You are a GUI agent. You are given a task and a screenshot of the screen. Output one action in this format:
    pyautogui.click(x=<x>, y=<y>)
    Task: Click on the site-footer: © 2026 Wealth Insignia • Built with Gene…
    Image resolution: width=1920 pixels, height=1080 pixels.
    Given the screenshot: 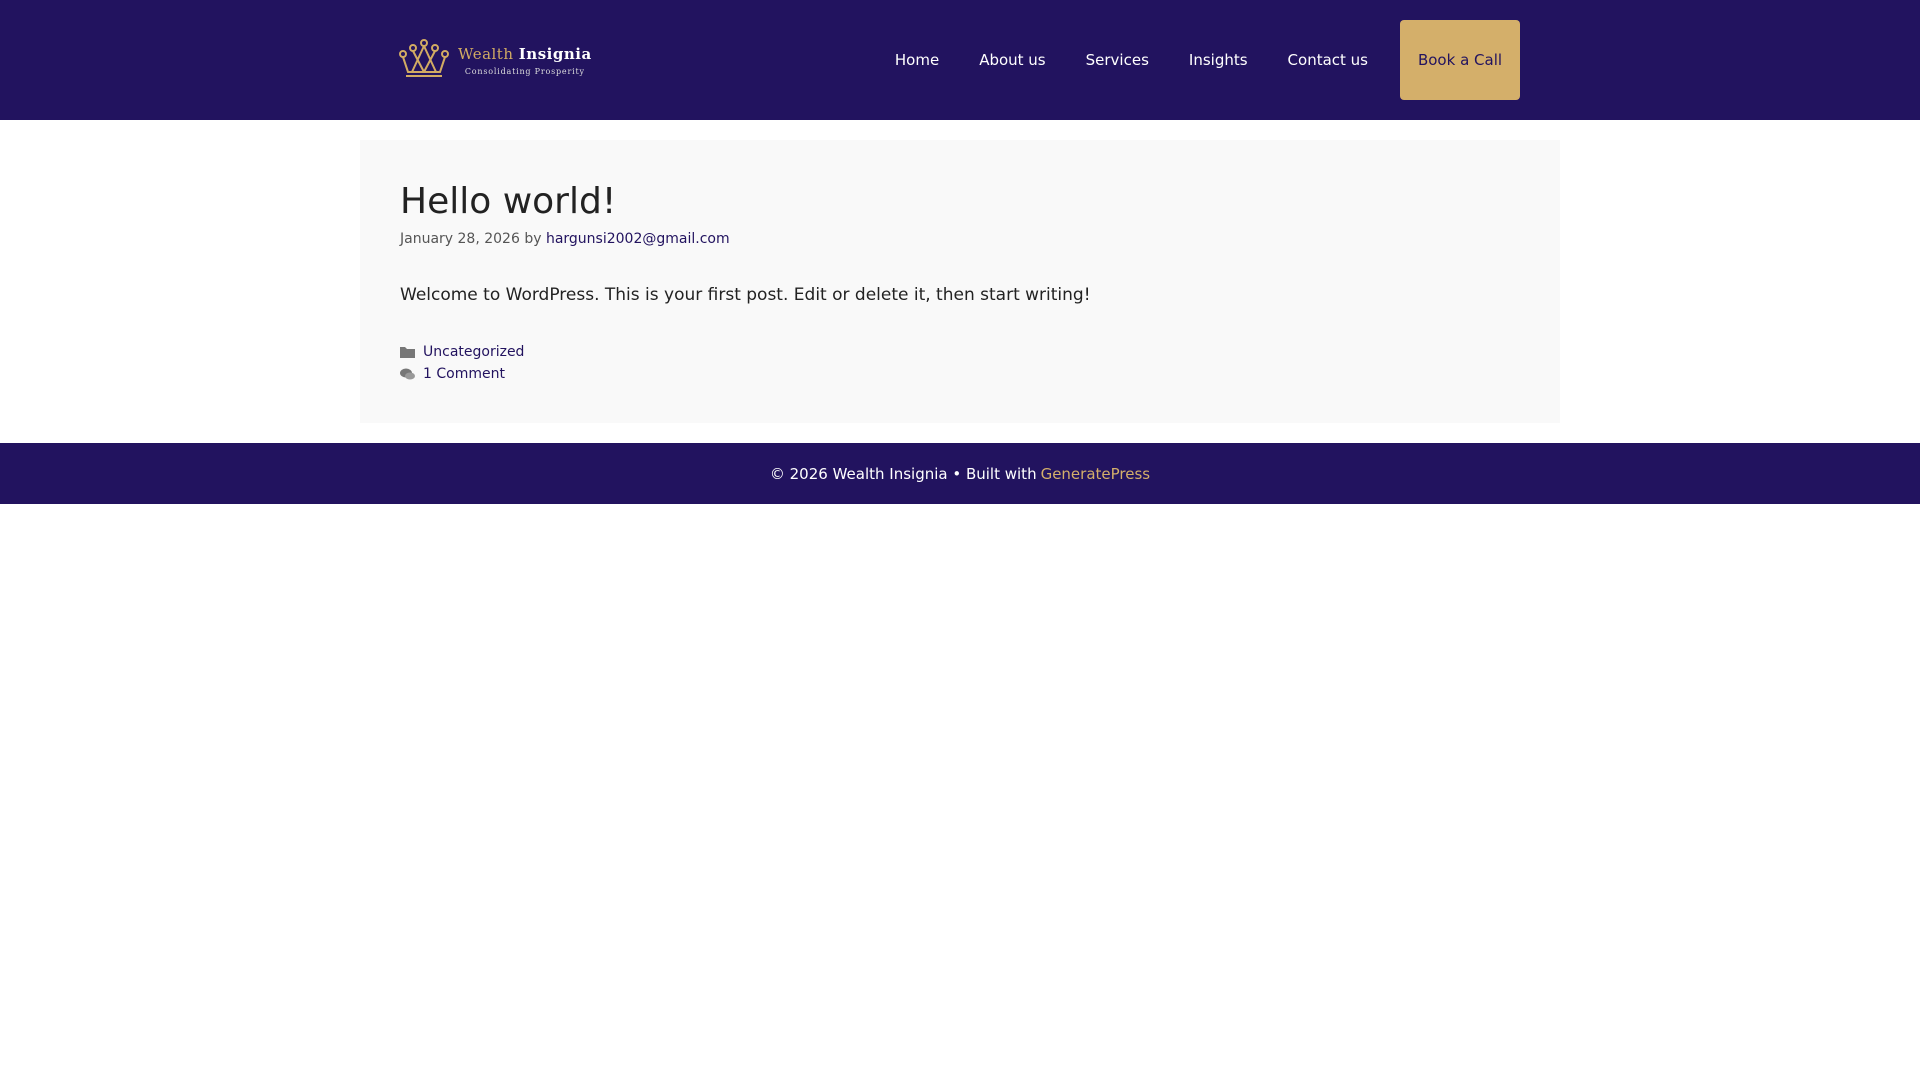 What is the action you would take?
    pyautogui.click(x=960, y=473)
    